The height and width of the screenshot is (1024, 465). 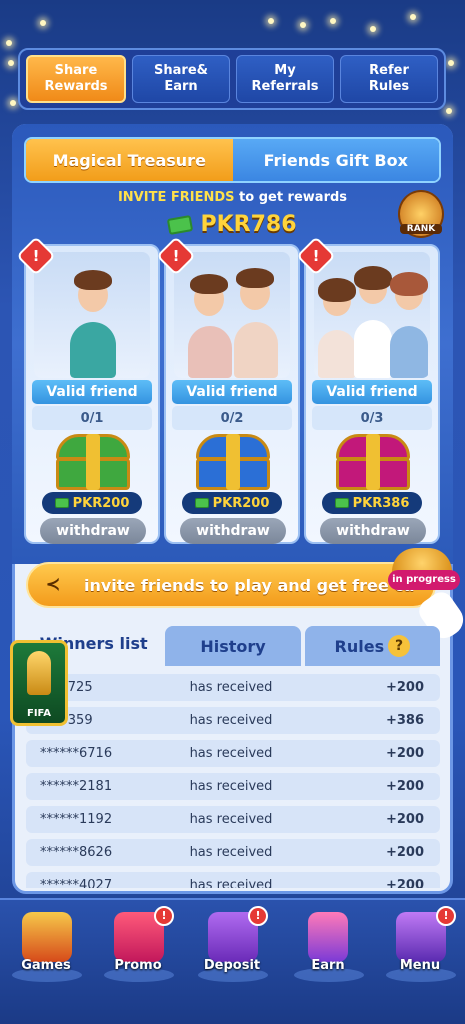 I want to click on list-item: ***3725has received+200, so click(x=233, y=687).